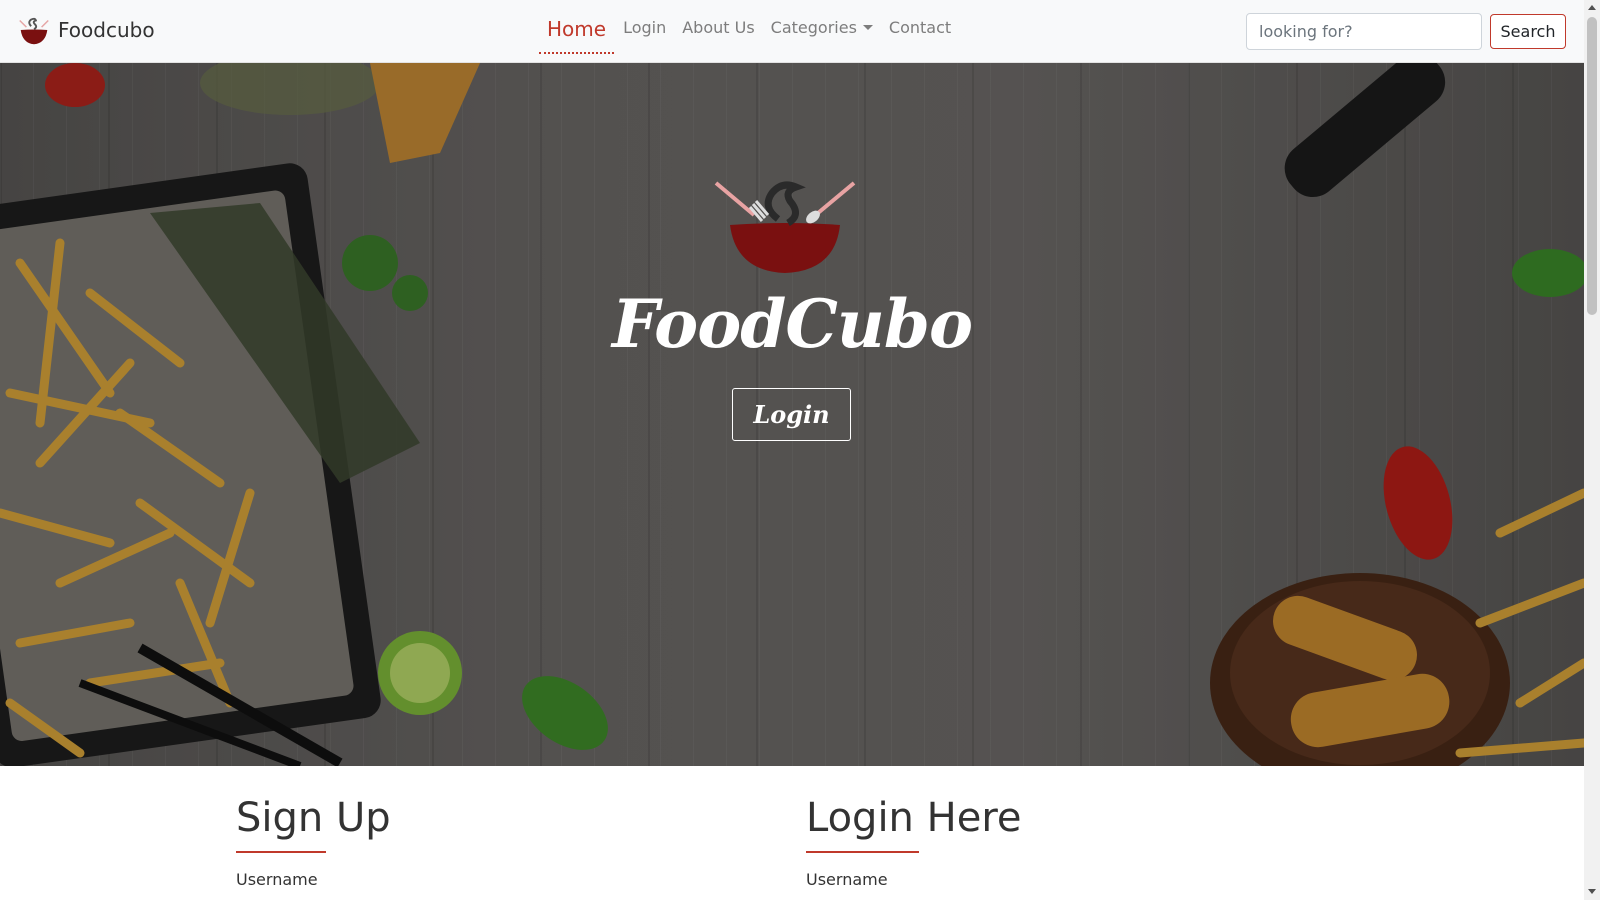 Image resolution: width=1600 pixels, height=900 pixels. I want to click on nav-home: Home, so click(577, 27).